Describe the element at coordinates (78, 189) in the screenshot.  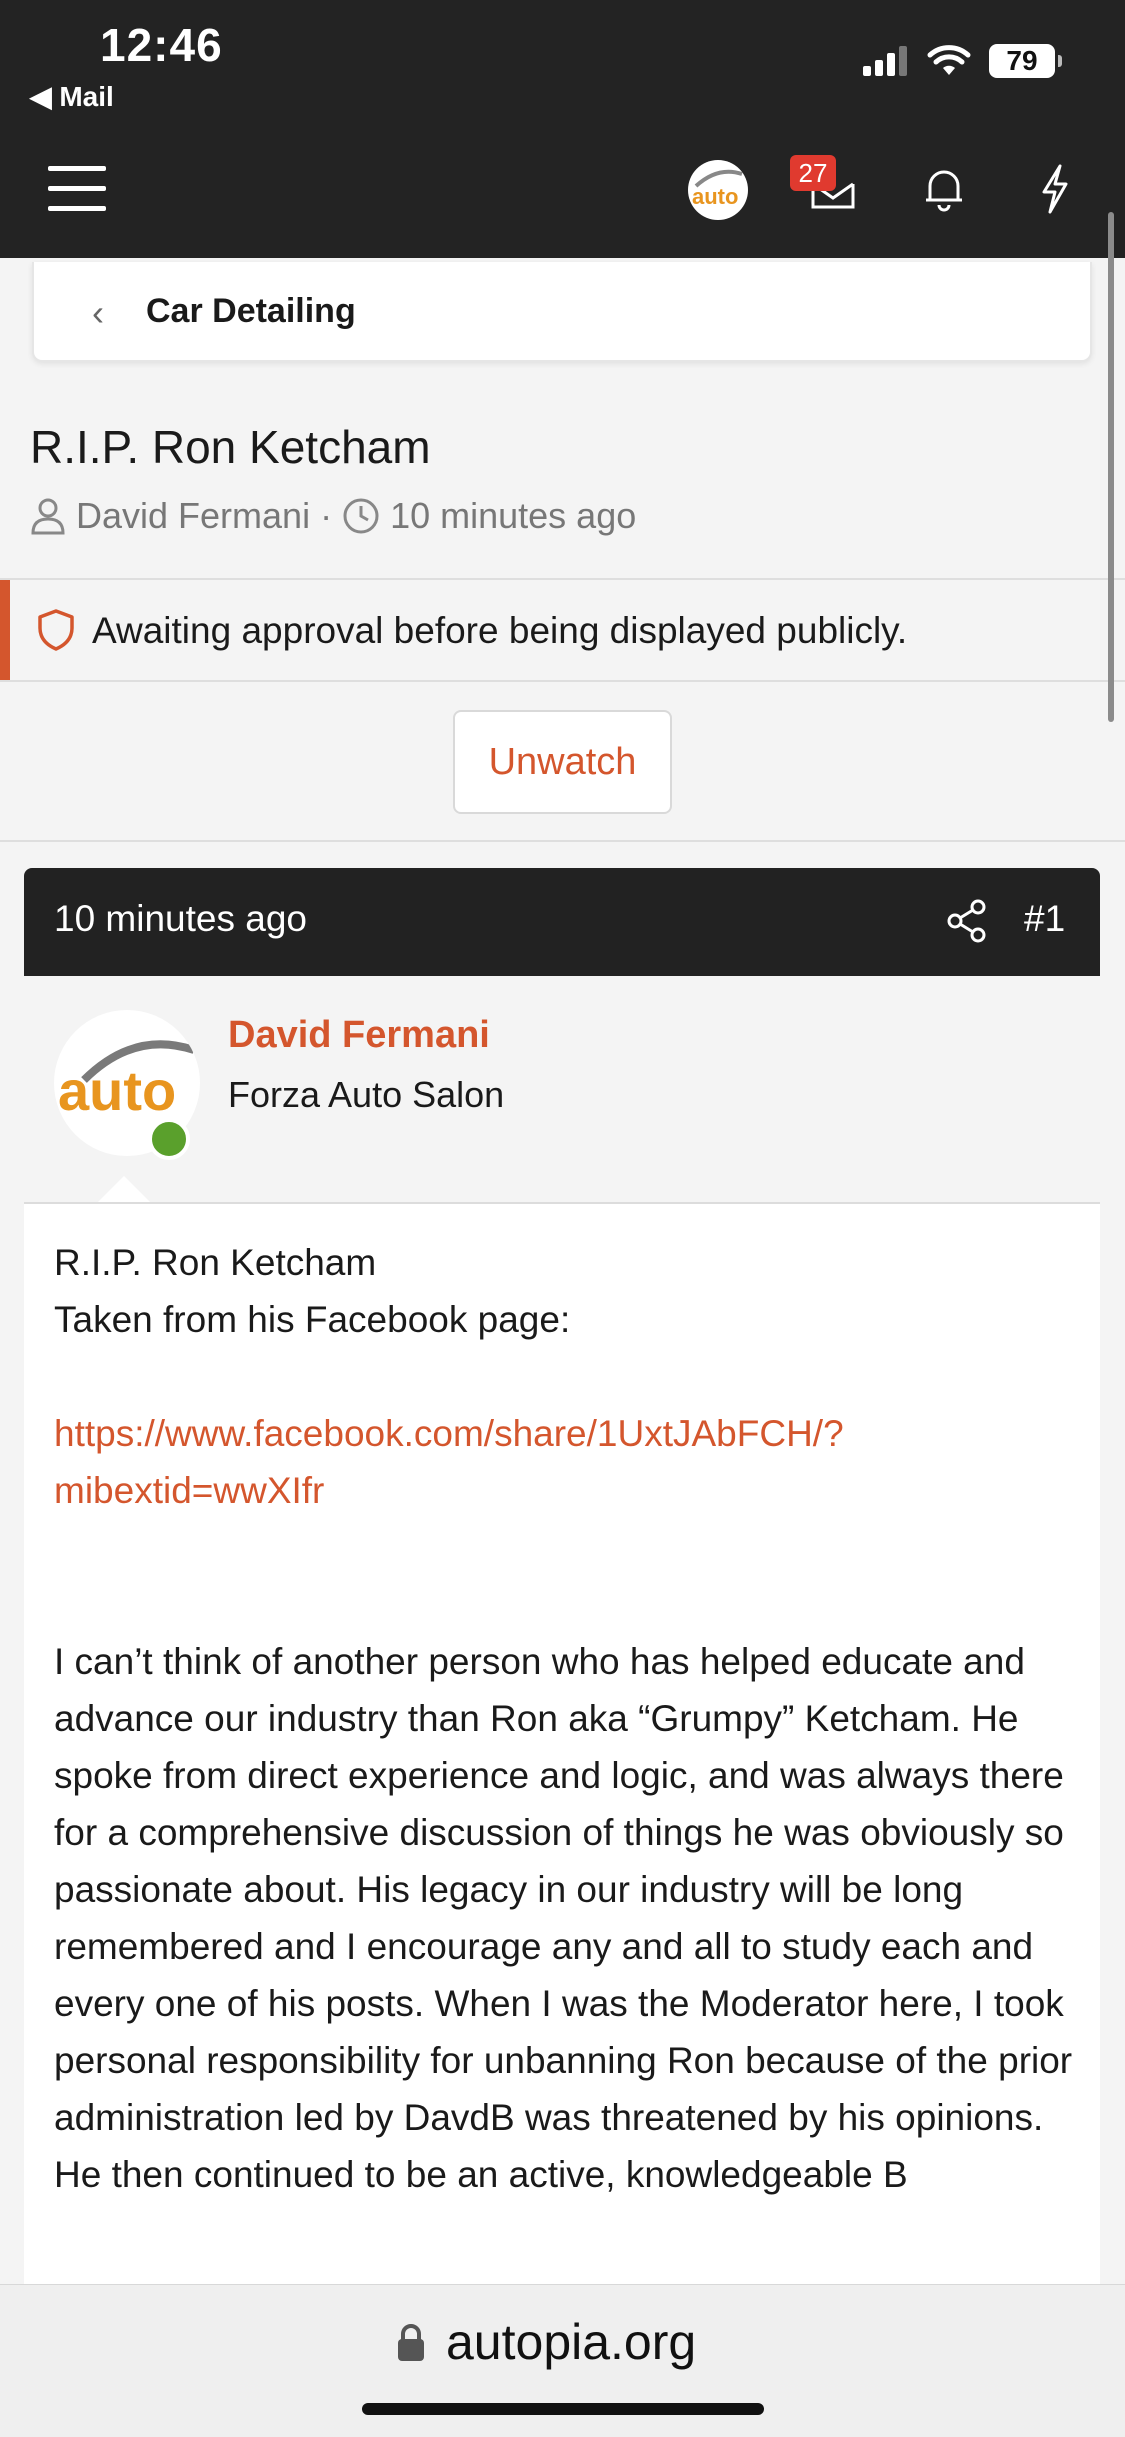
I see `menu-icon` at that location.